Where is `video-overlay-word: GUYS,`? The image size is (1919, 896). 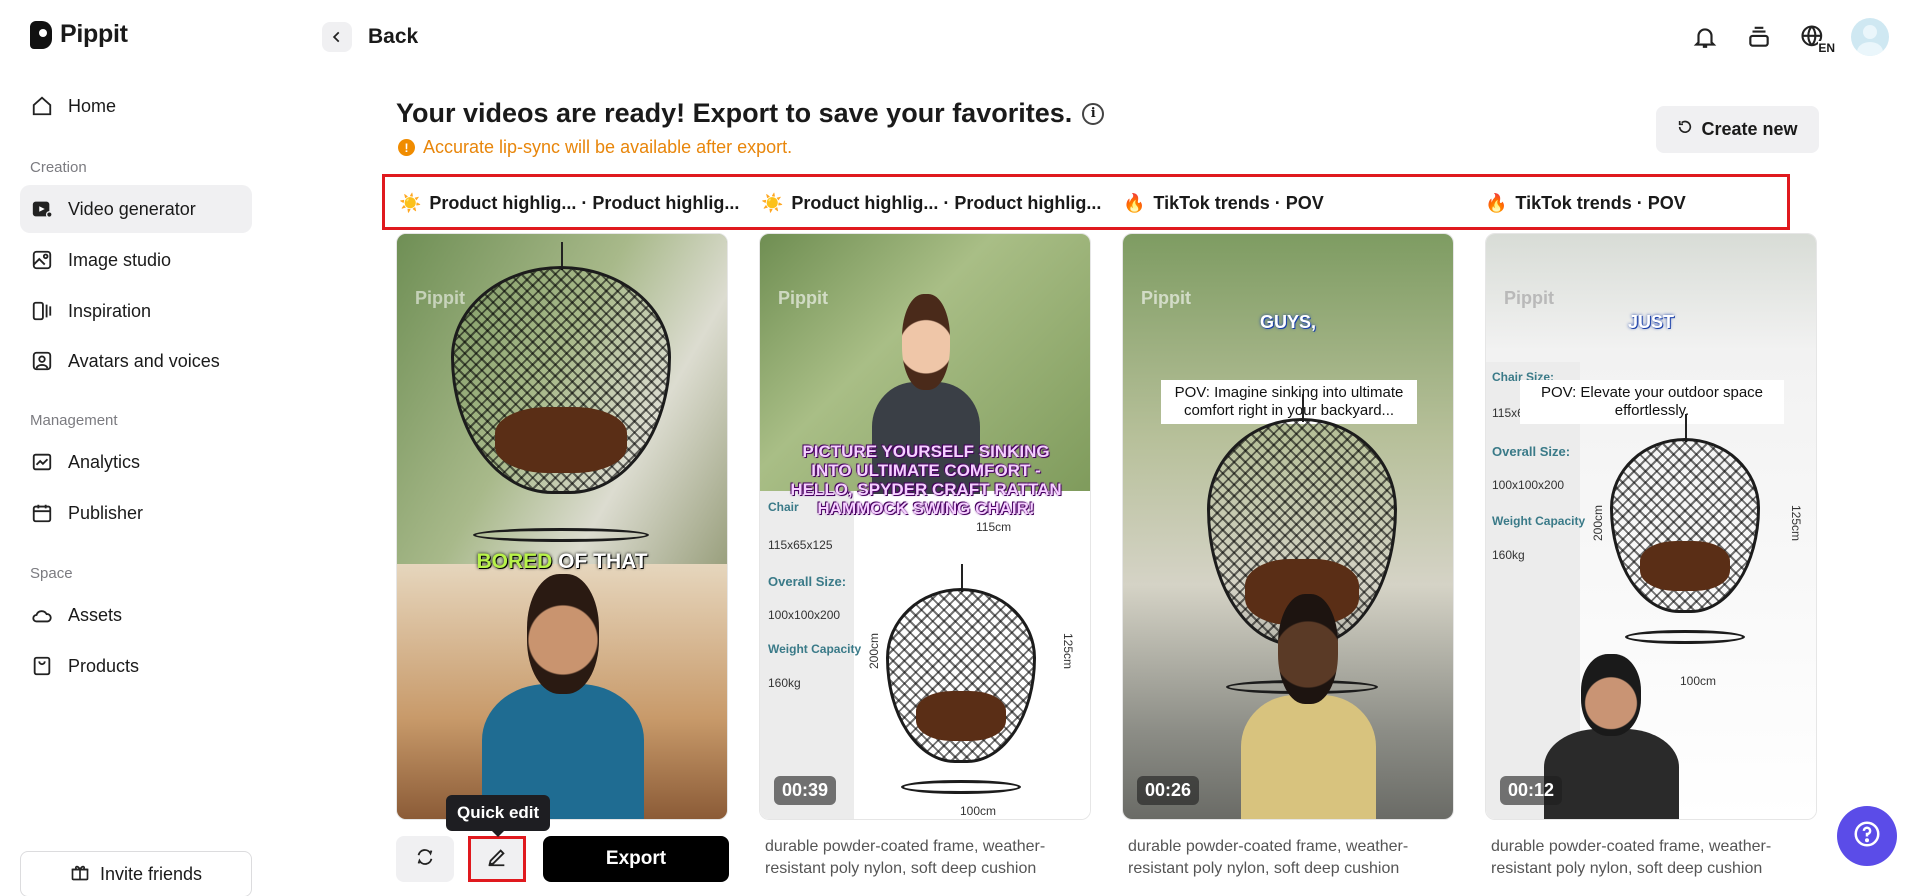 video-overlay-word: GUYS, is located at coordinates (1287, 322).